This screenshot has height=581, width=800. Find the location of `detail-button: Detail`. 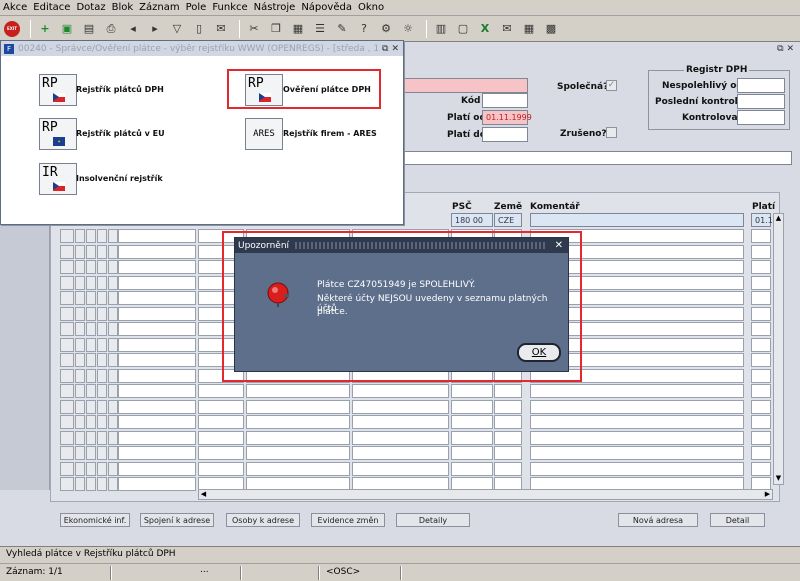

detail-button: Detail is located at coordinates (737, 520).